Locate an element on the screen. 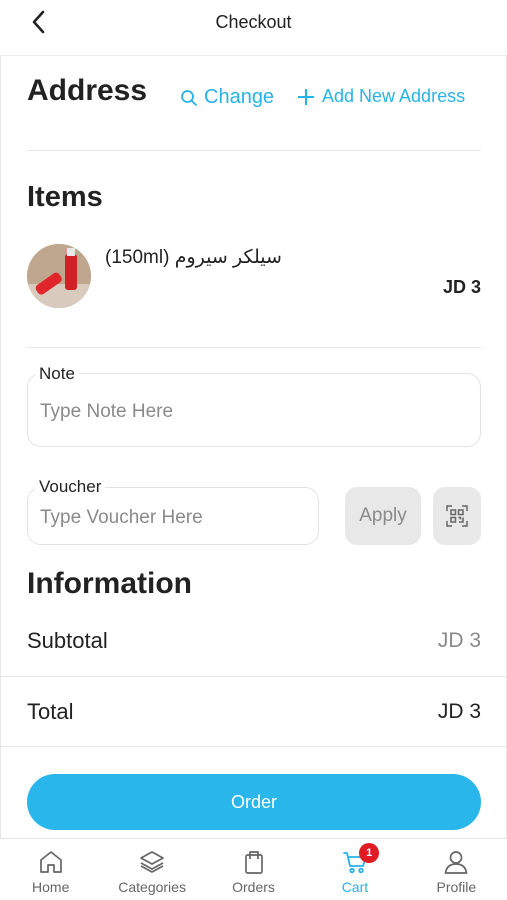  home-icon is located at coordinates (50, 862).